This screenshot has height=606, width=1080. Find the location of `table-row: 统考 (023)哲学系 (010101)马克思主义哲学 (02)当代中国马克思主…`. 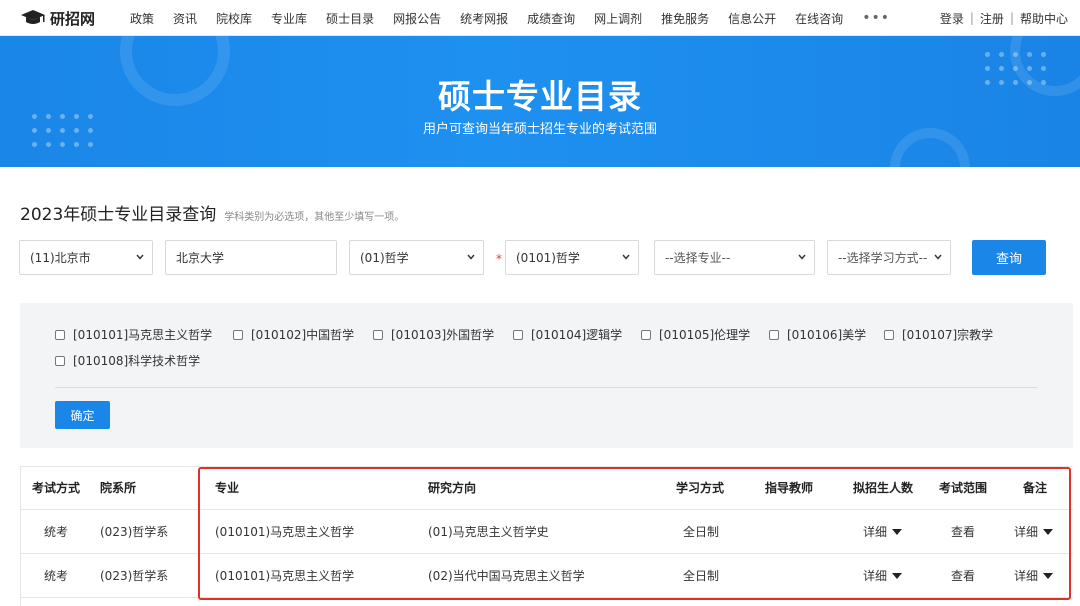

table-row: 统考 (023)哲学系 (010101)马克思主义哲学 (02)当代中国马克思主… is located at coordinates (546, 576).